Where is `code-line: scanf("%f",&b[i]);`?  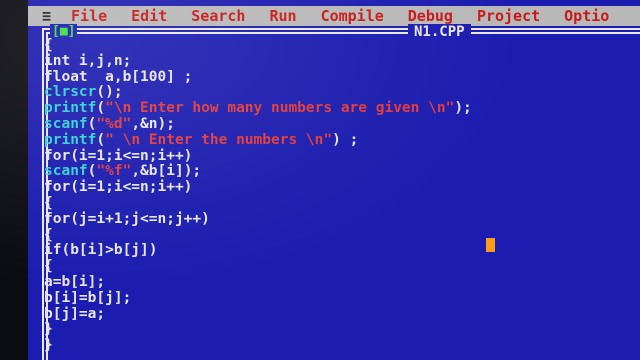 code-line: scanf("%f",&b[i]); is located at coordinates (123, 171).